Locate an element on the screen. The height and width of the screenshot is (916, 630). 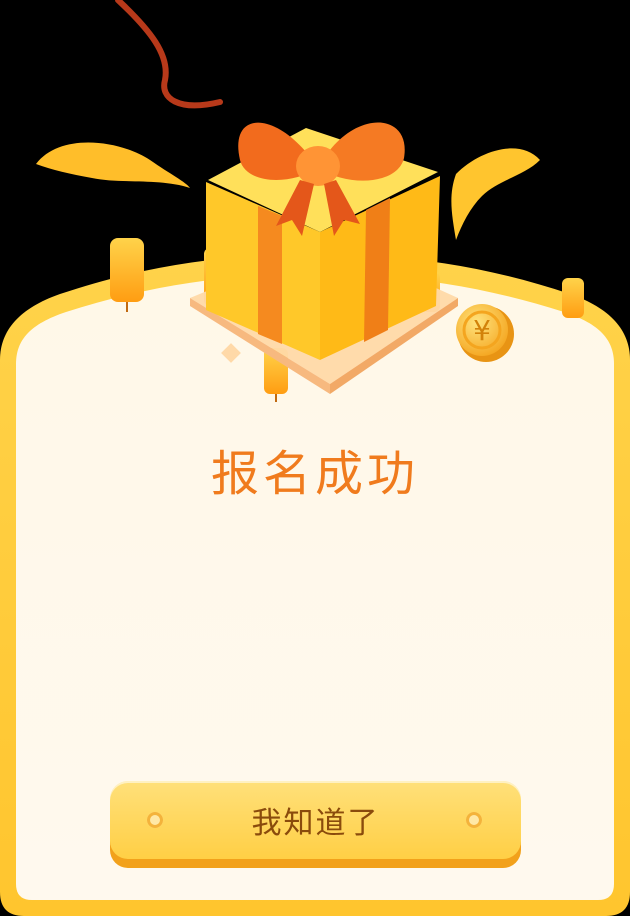
right-swoosh-decoration is located at coordinates (495, 194).